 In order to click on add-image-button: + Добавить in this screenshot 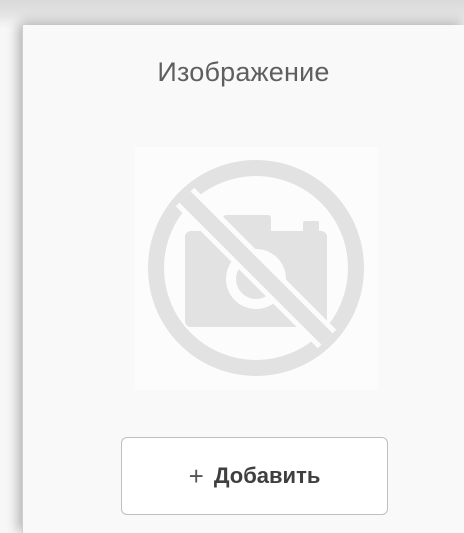, I will do `click(254, 476)`.